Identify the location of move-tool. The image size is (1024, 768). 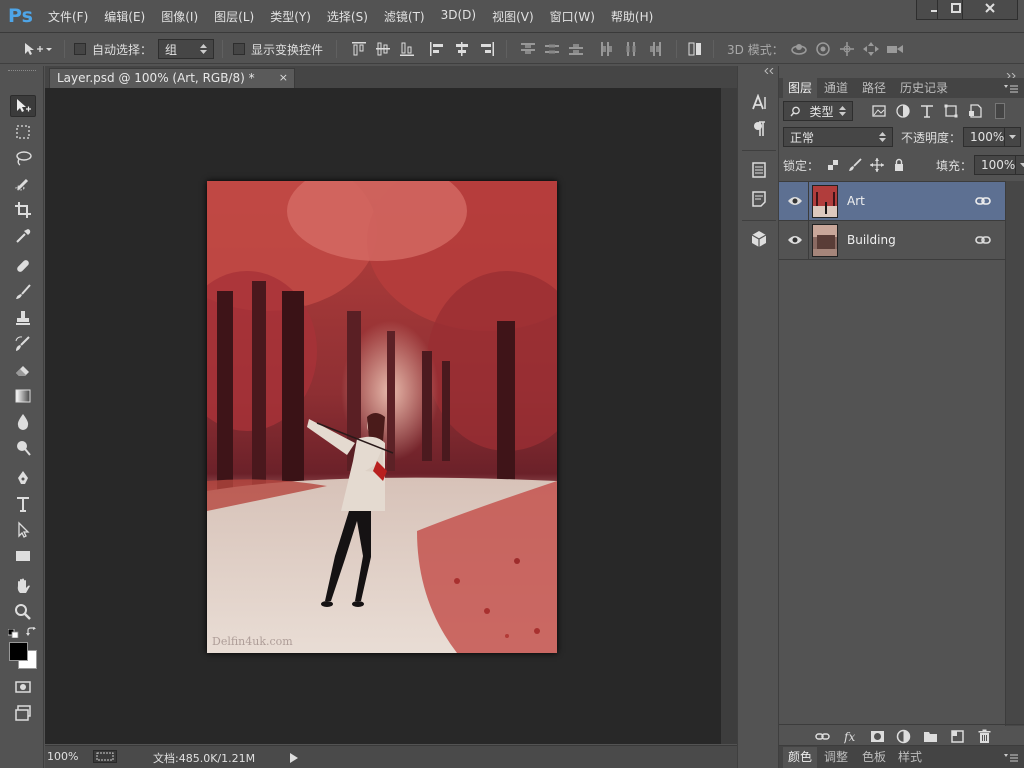
(23, 106).